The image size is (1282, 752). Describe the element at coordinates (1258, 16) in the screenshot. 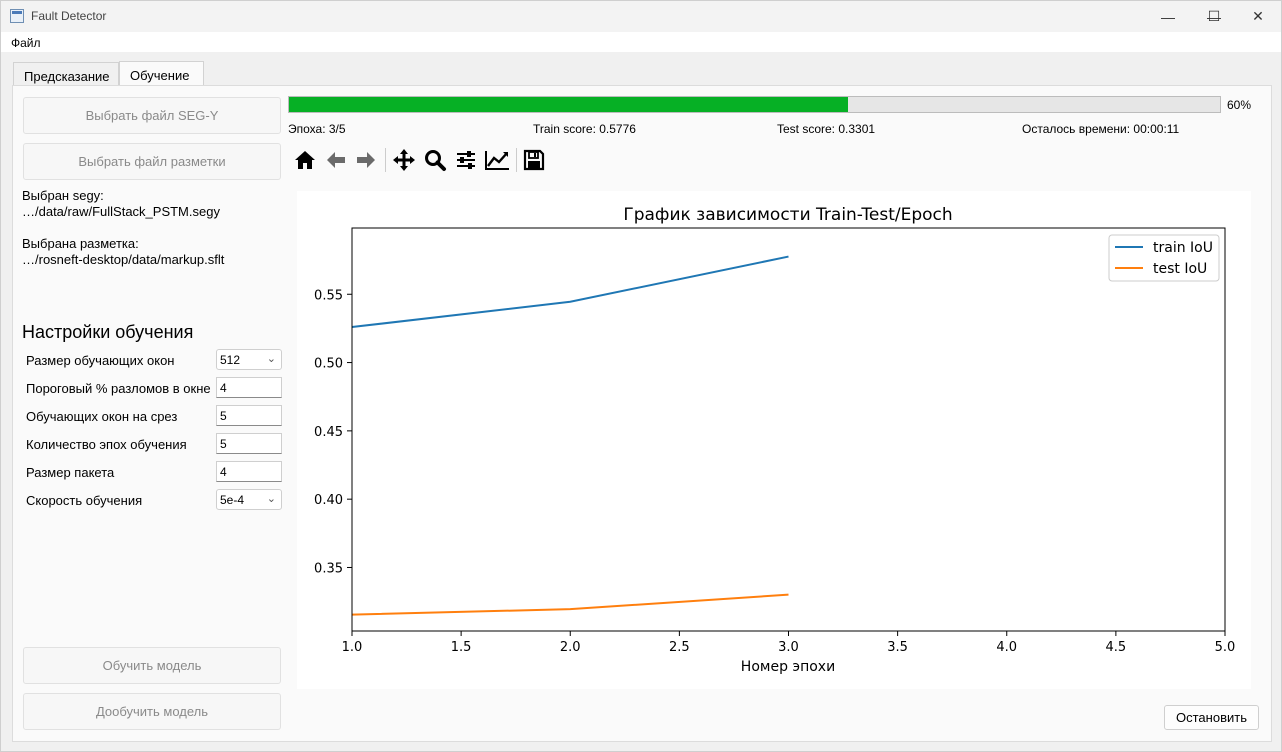

I see `close-icon: ✕` at that location.